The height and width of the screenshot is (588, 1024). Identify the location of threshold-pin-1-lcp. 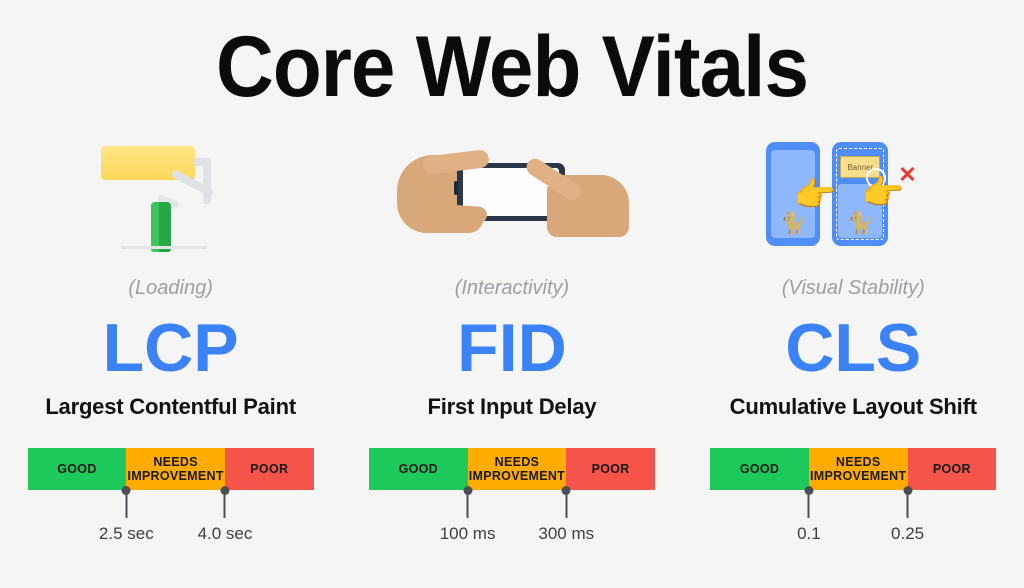
(126, 502).